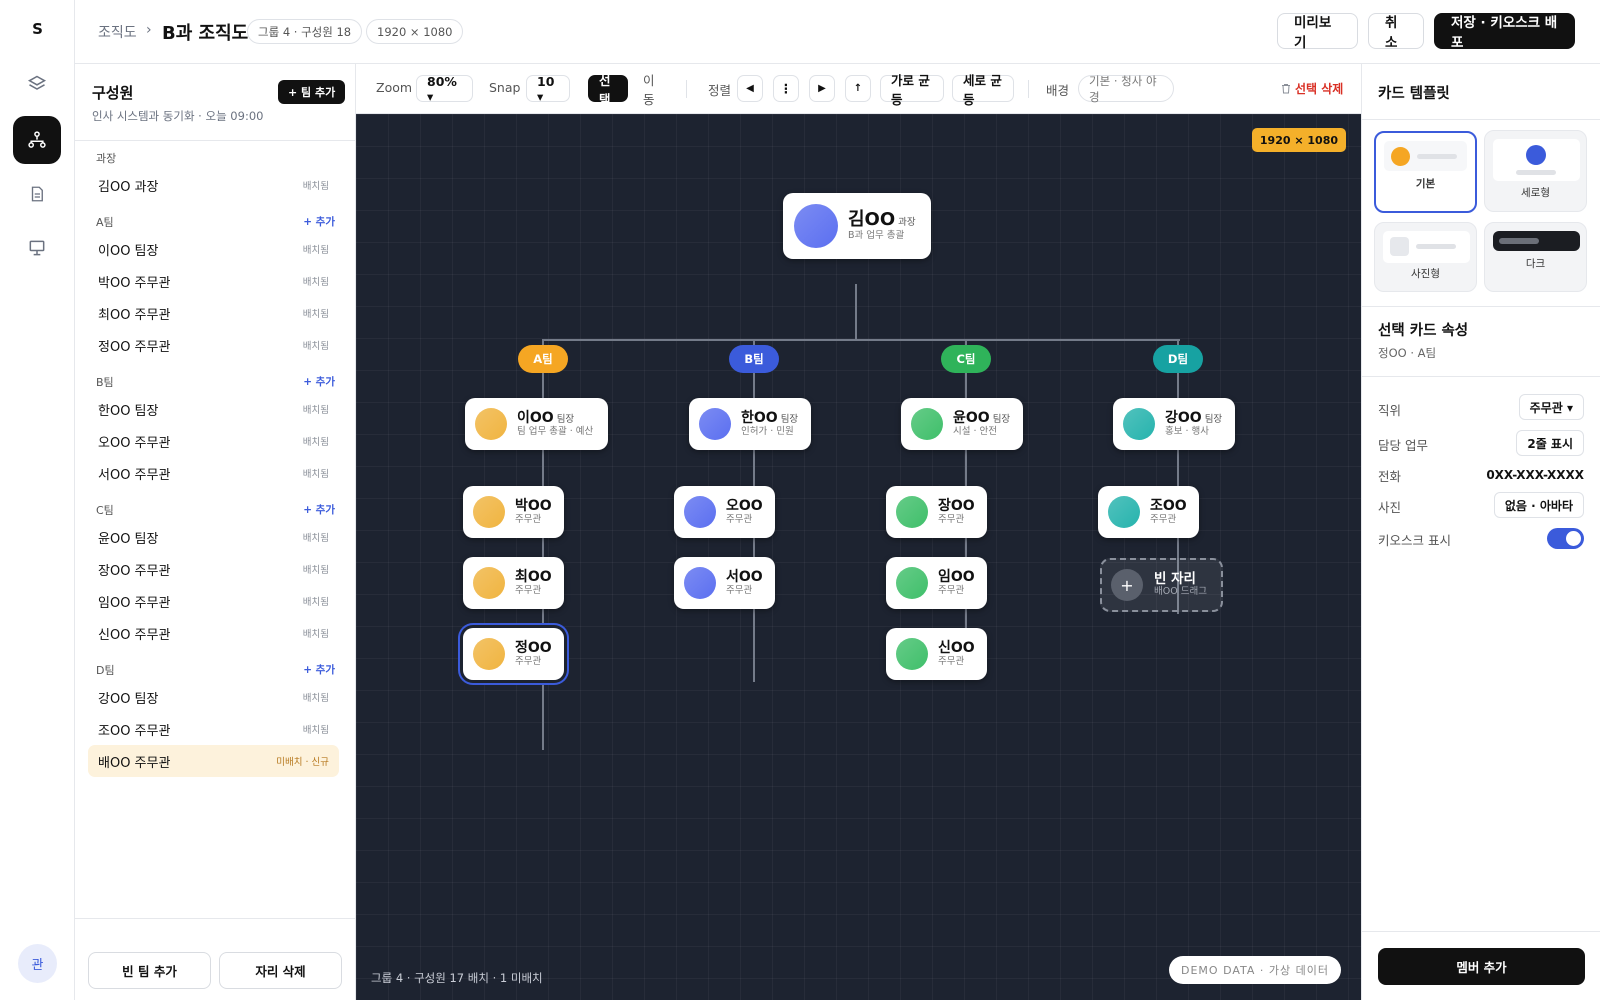 Image resolution: width=1600 pixels, height=1000 pixels. I want to click on team-label-pill: B팀, so click(754, 359).